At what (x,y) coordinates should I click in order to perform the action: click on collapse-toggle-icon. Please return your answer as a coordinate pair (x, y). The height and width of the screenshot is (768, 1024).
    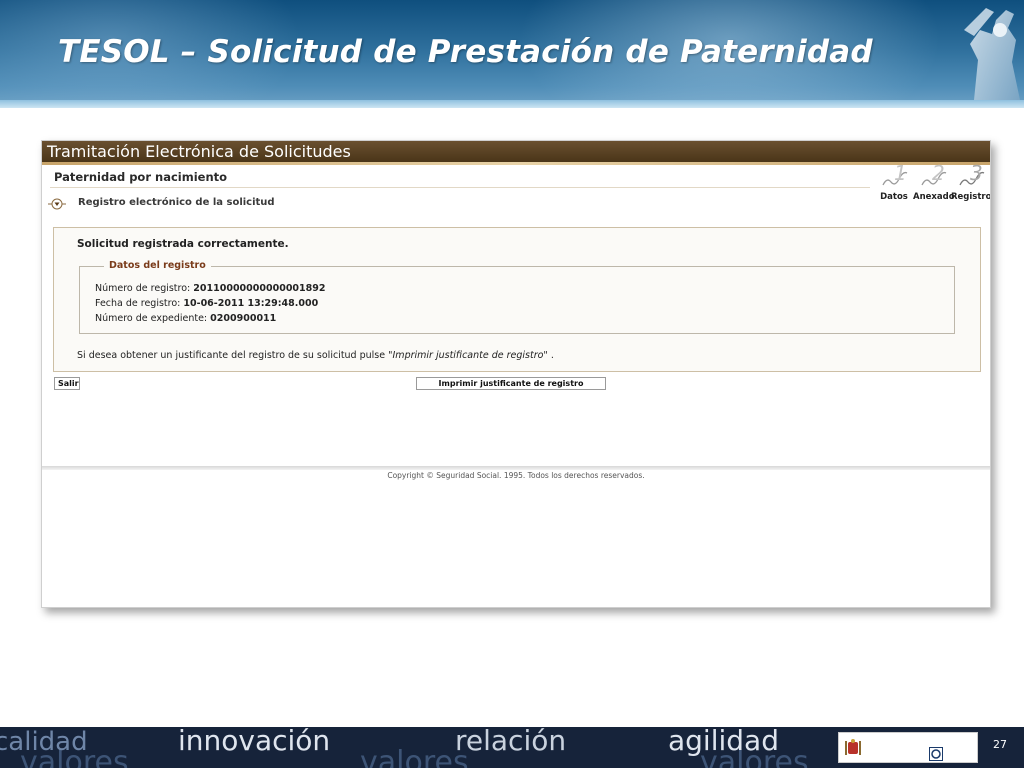
    Looking at the image, I should click on (57, 204).